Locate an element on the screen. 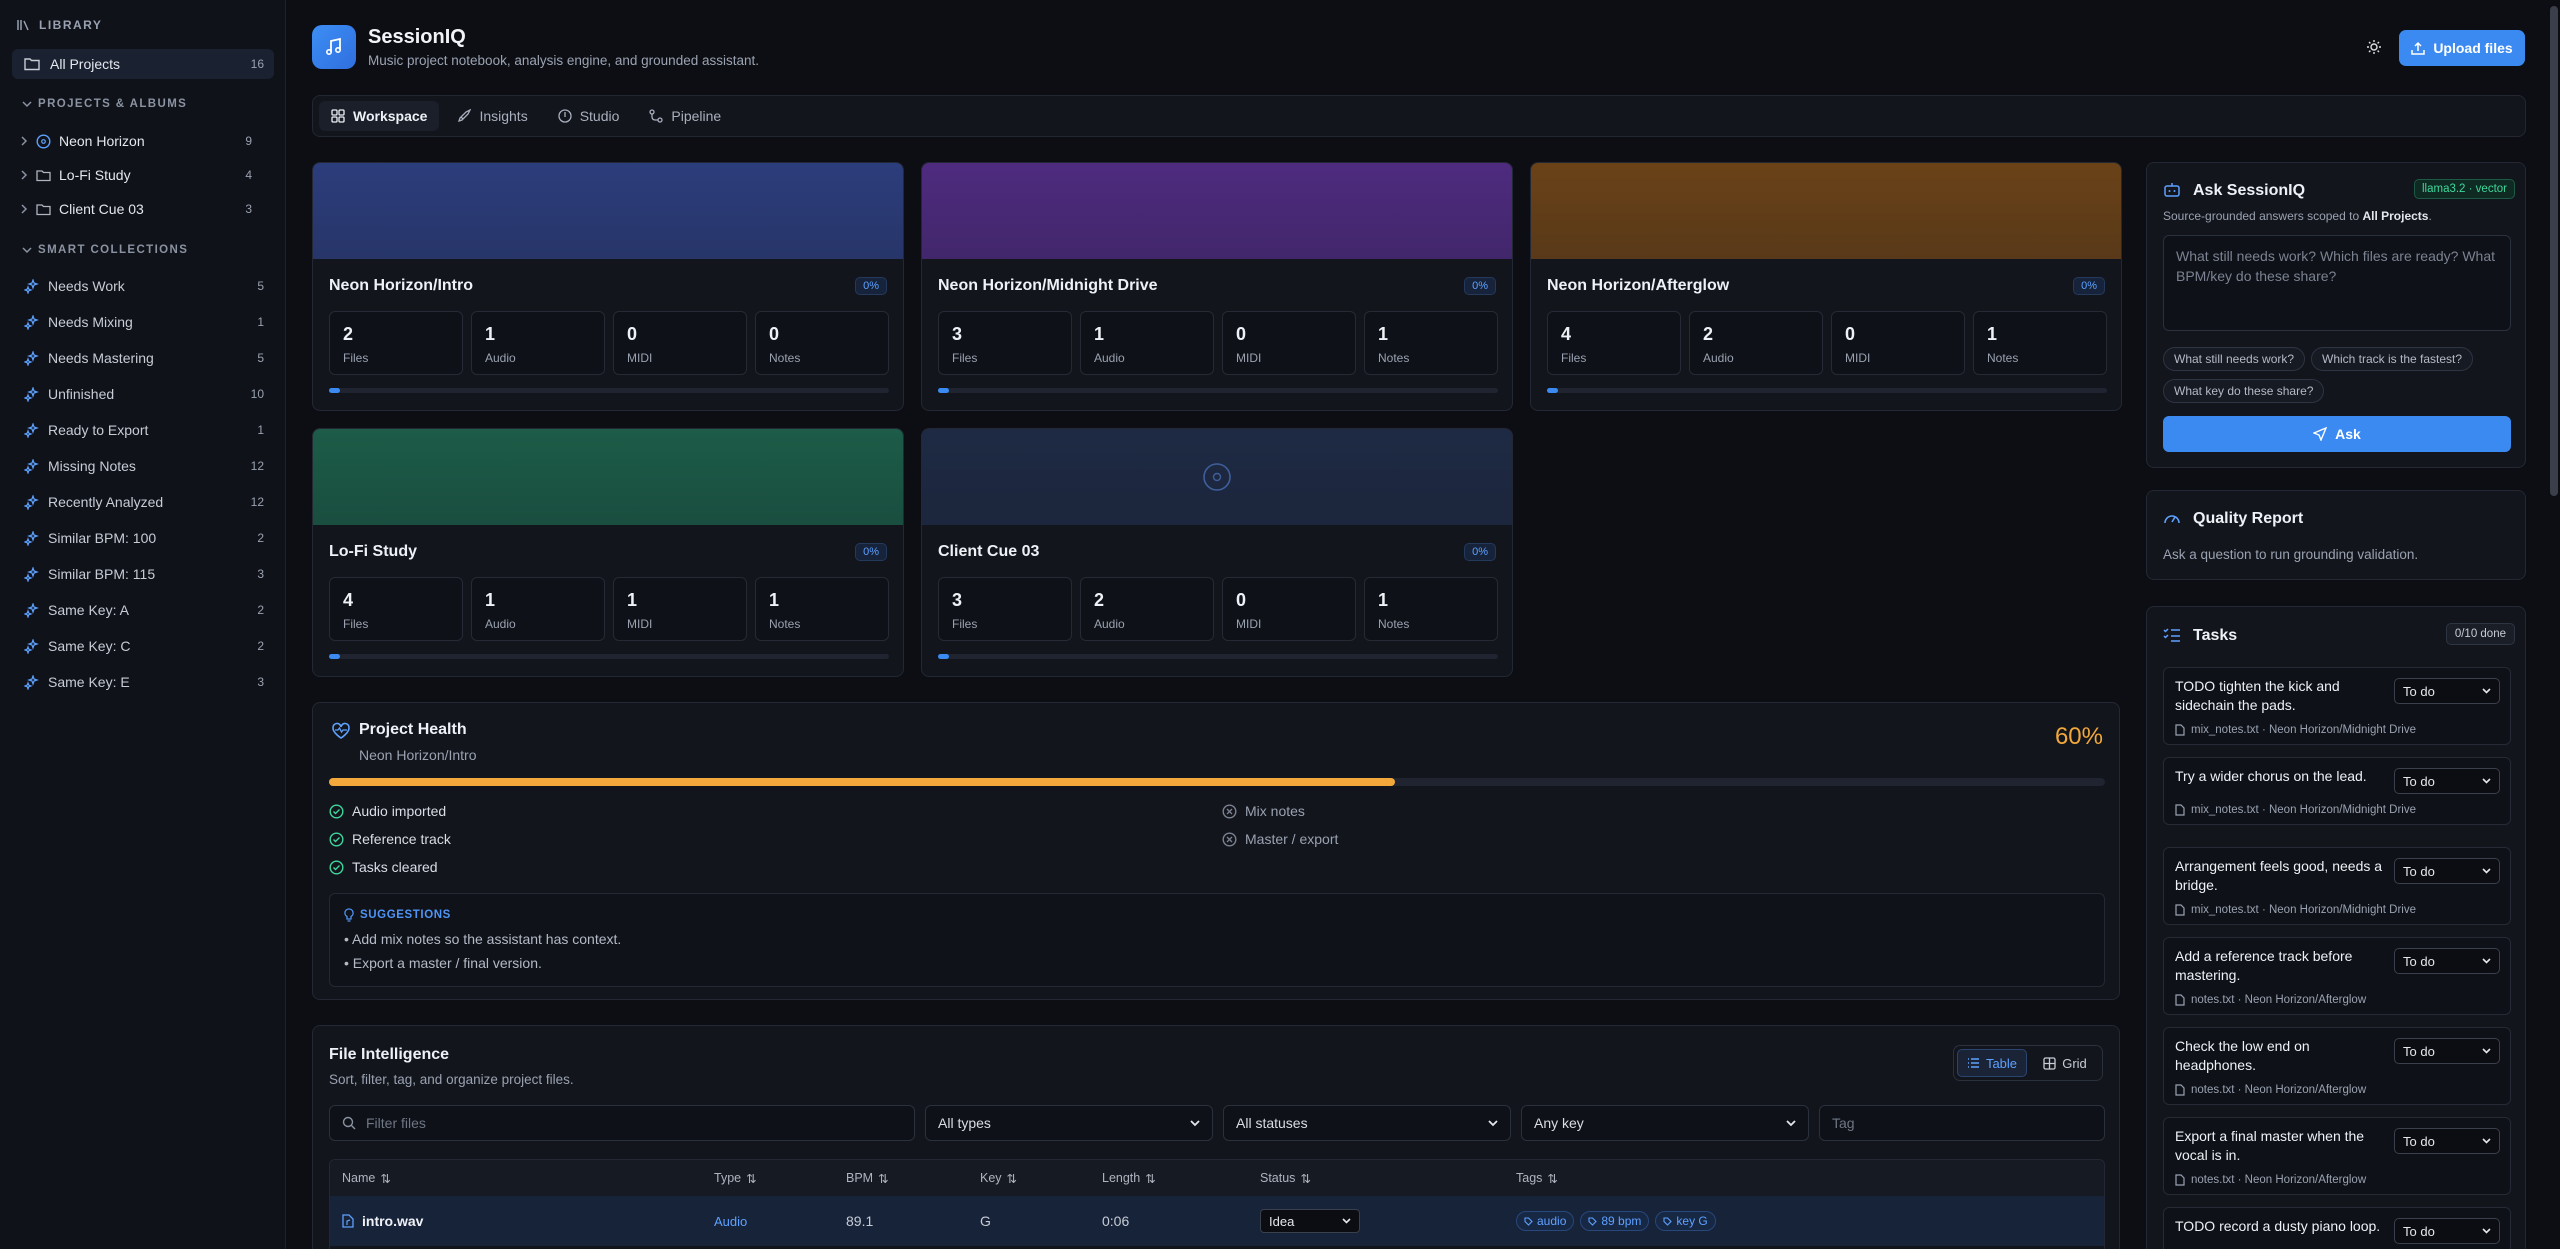  column-header-status: Status ⇅ is located at coordinates (1285, 1178).